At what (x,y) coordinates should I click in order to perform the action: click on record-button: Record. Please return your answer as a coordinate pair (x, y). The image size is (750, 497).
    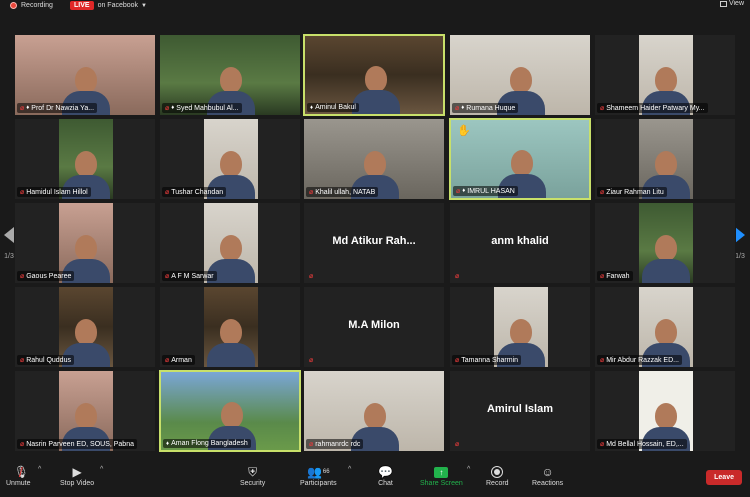
    Looking at the image, I should click on (497, 475).